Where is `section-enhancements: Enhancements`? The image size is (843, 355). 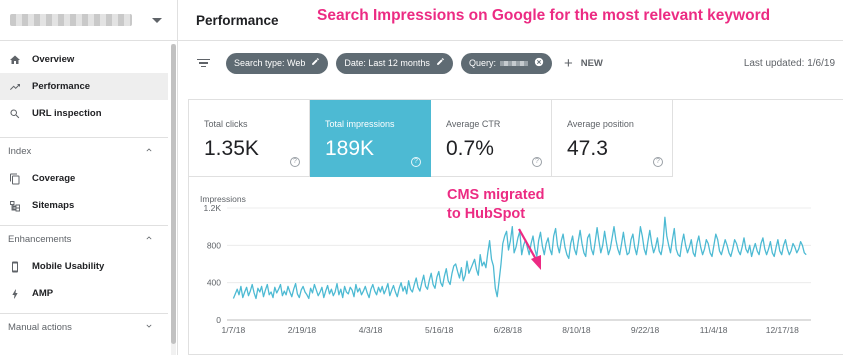
section-enhancements: Enhancements is located at coordinates (84, 239).